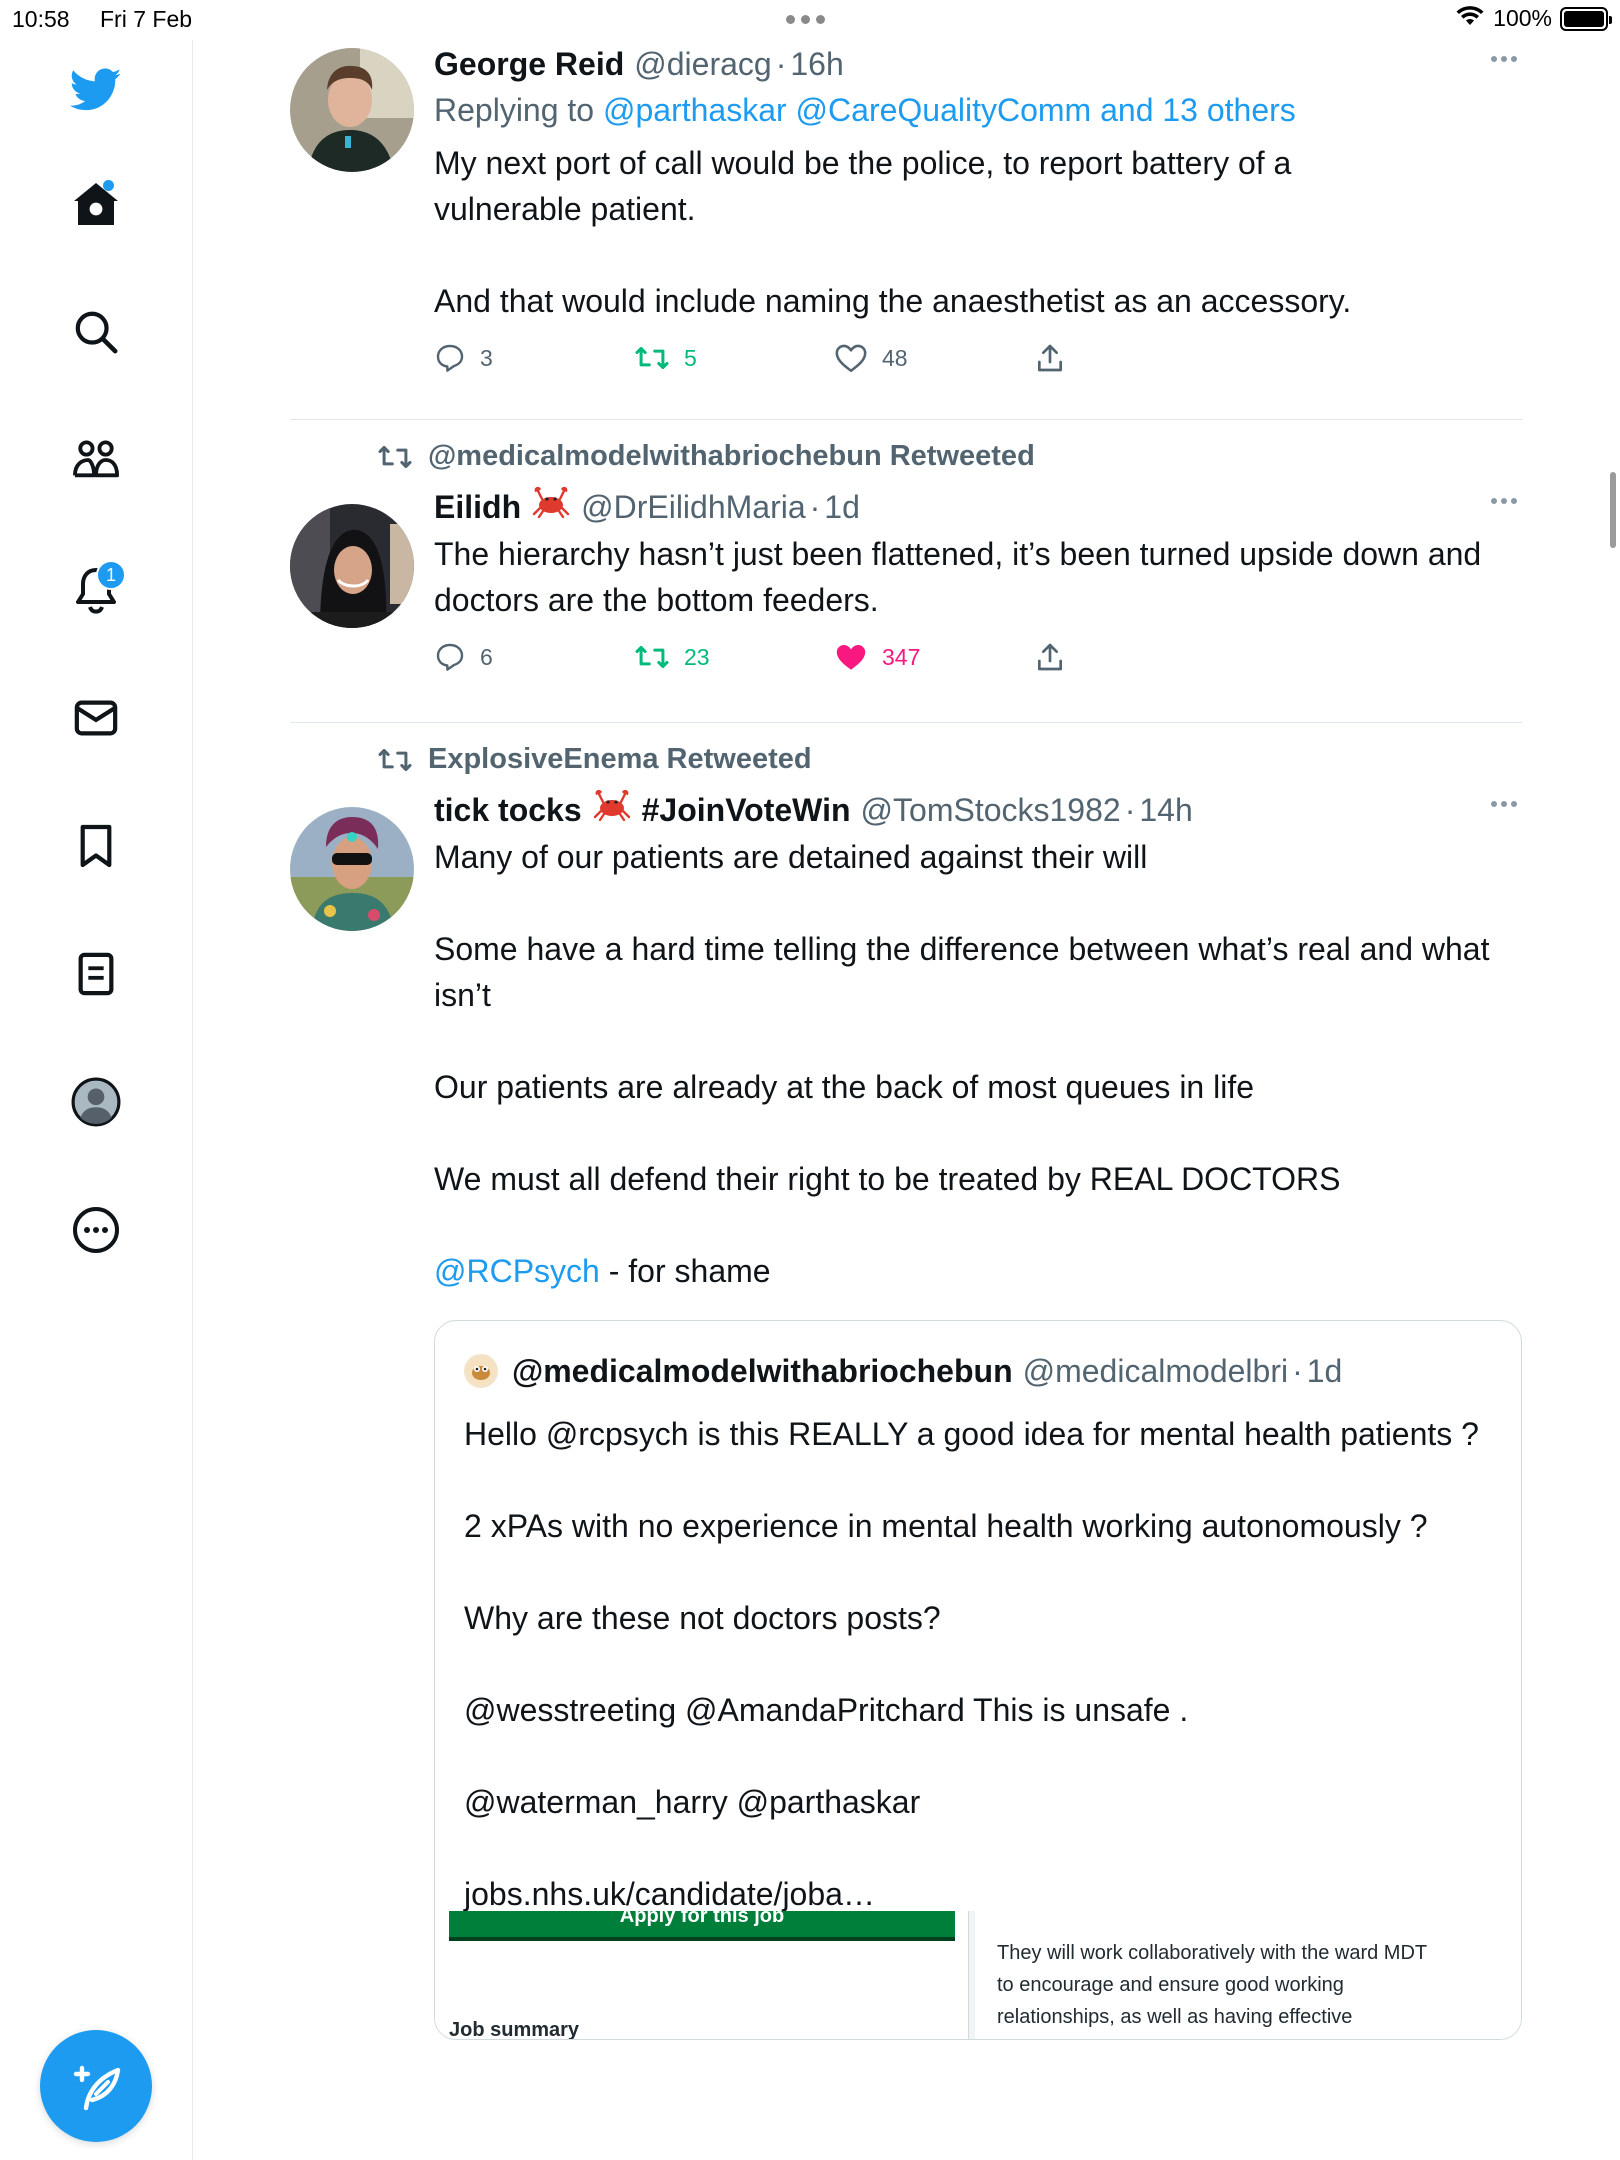 Image resolution: width=1620 pixels, height=2160 pixels. Describe the element at coordinates (934, 358) in the screenshot. I see `like-button: 48` at that location.